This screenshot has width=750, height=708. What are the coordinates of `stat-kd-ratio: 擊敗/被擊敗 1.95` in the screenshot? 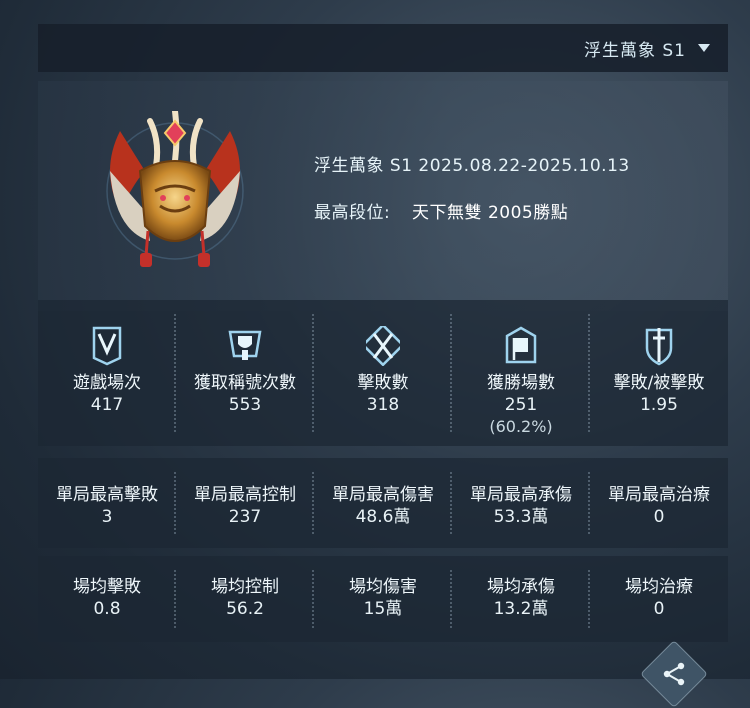 It's located at (659, 373).